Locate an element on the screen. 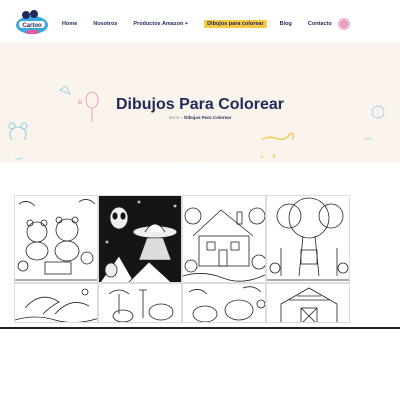 The height and width of the screenshot is (400, 400). breadcrumb-home: Inicio is located at coordinates (174, 117).